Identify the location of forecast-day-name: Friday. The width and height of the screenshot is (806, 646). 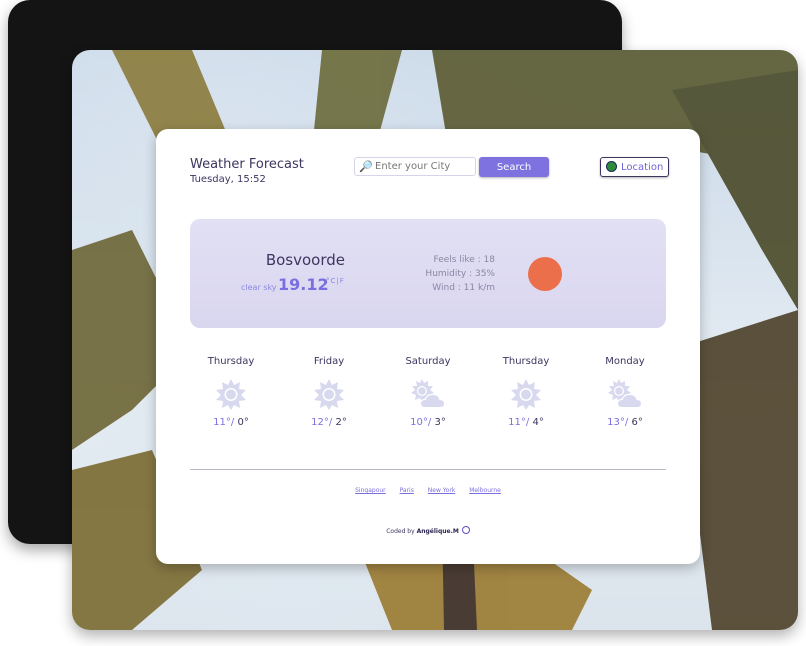
(329, 361).